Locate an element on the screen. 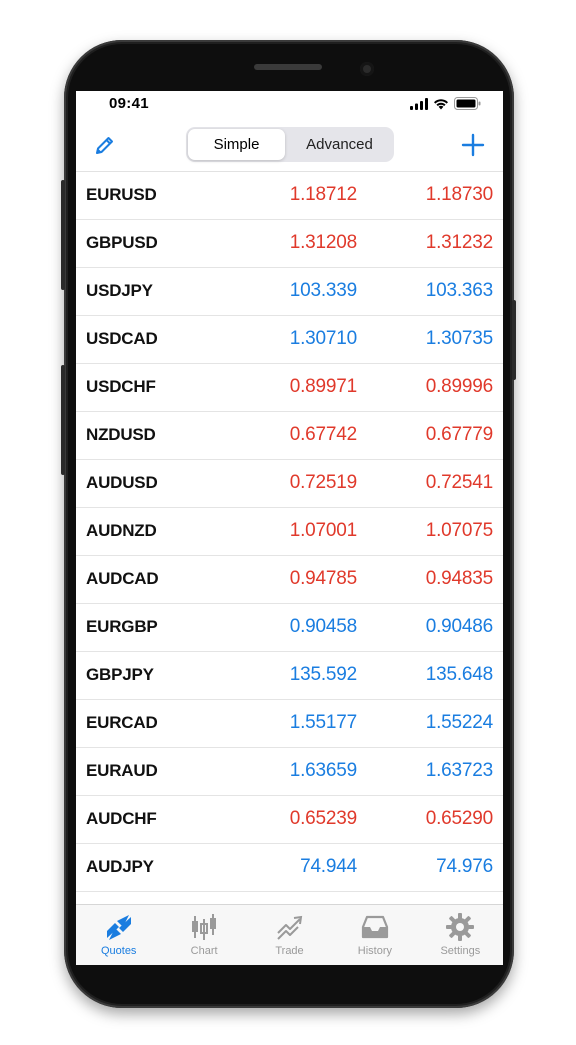 The image size is (576, 1045). tab-history: History is located at coordinates (374, 935).